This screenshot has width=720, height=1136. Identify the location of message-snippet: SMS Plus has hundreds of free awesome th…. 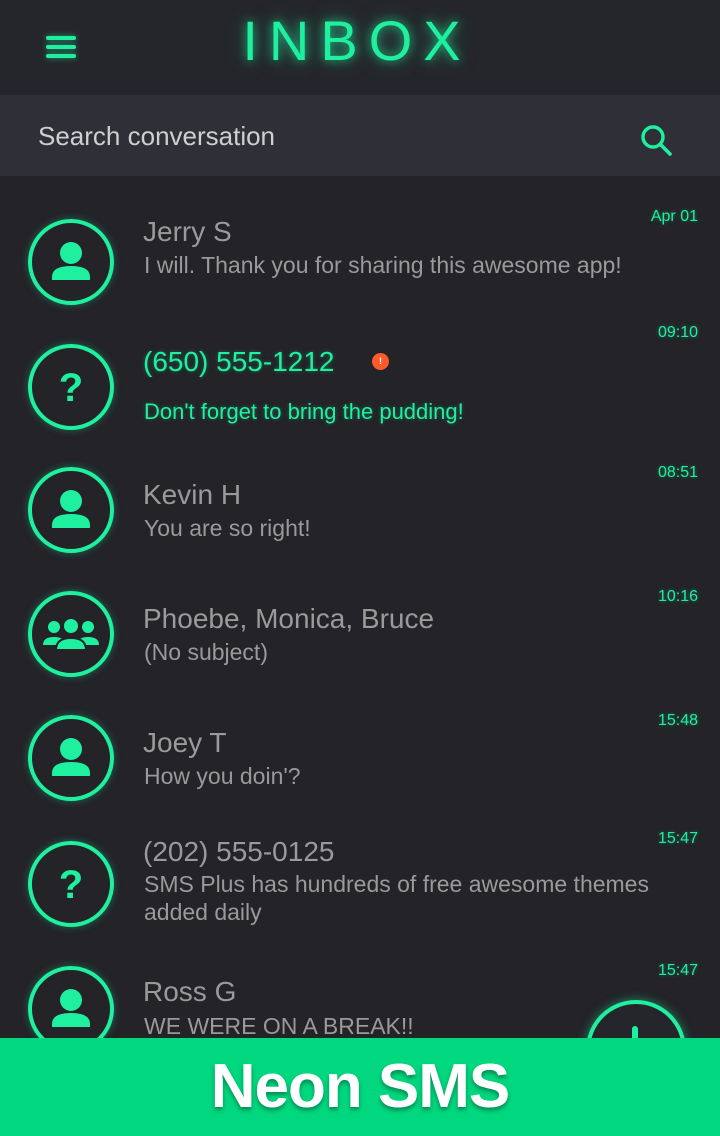
(396, 898).